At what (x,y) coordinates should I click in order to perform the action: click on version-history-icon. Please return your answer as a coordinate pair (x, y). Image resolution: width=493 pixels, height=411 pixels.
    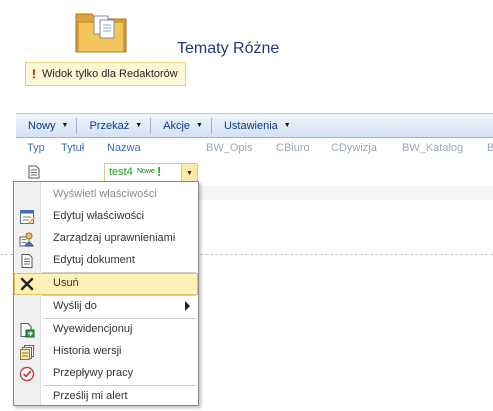
    Looking at the image, I should click on (27, 352).